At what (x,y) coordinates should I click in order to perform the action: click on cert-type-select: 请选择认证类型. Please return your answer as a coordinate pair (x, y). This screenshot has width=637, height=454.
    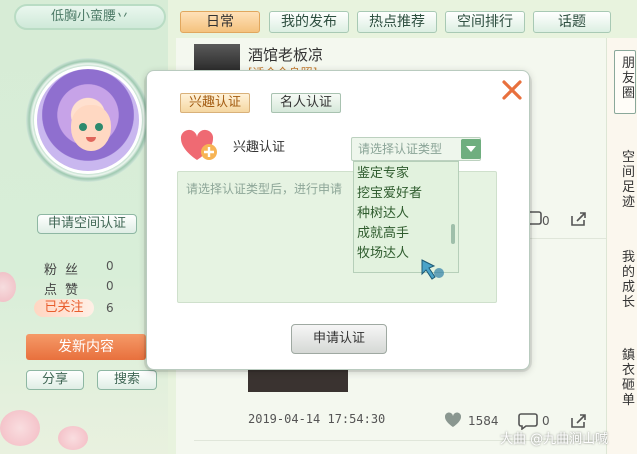
    Looking at the image, I should click on (416, 149).